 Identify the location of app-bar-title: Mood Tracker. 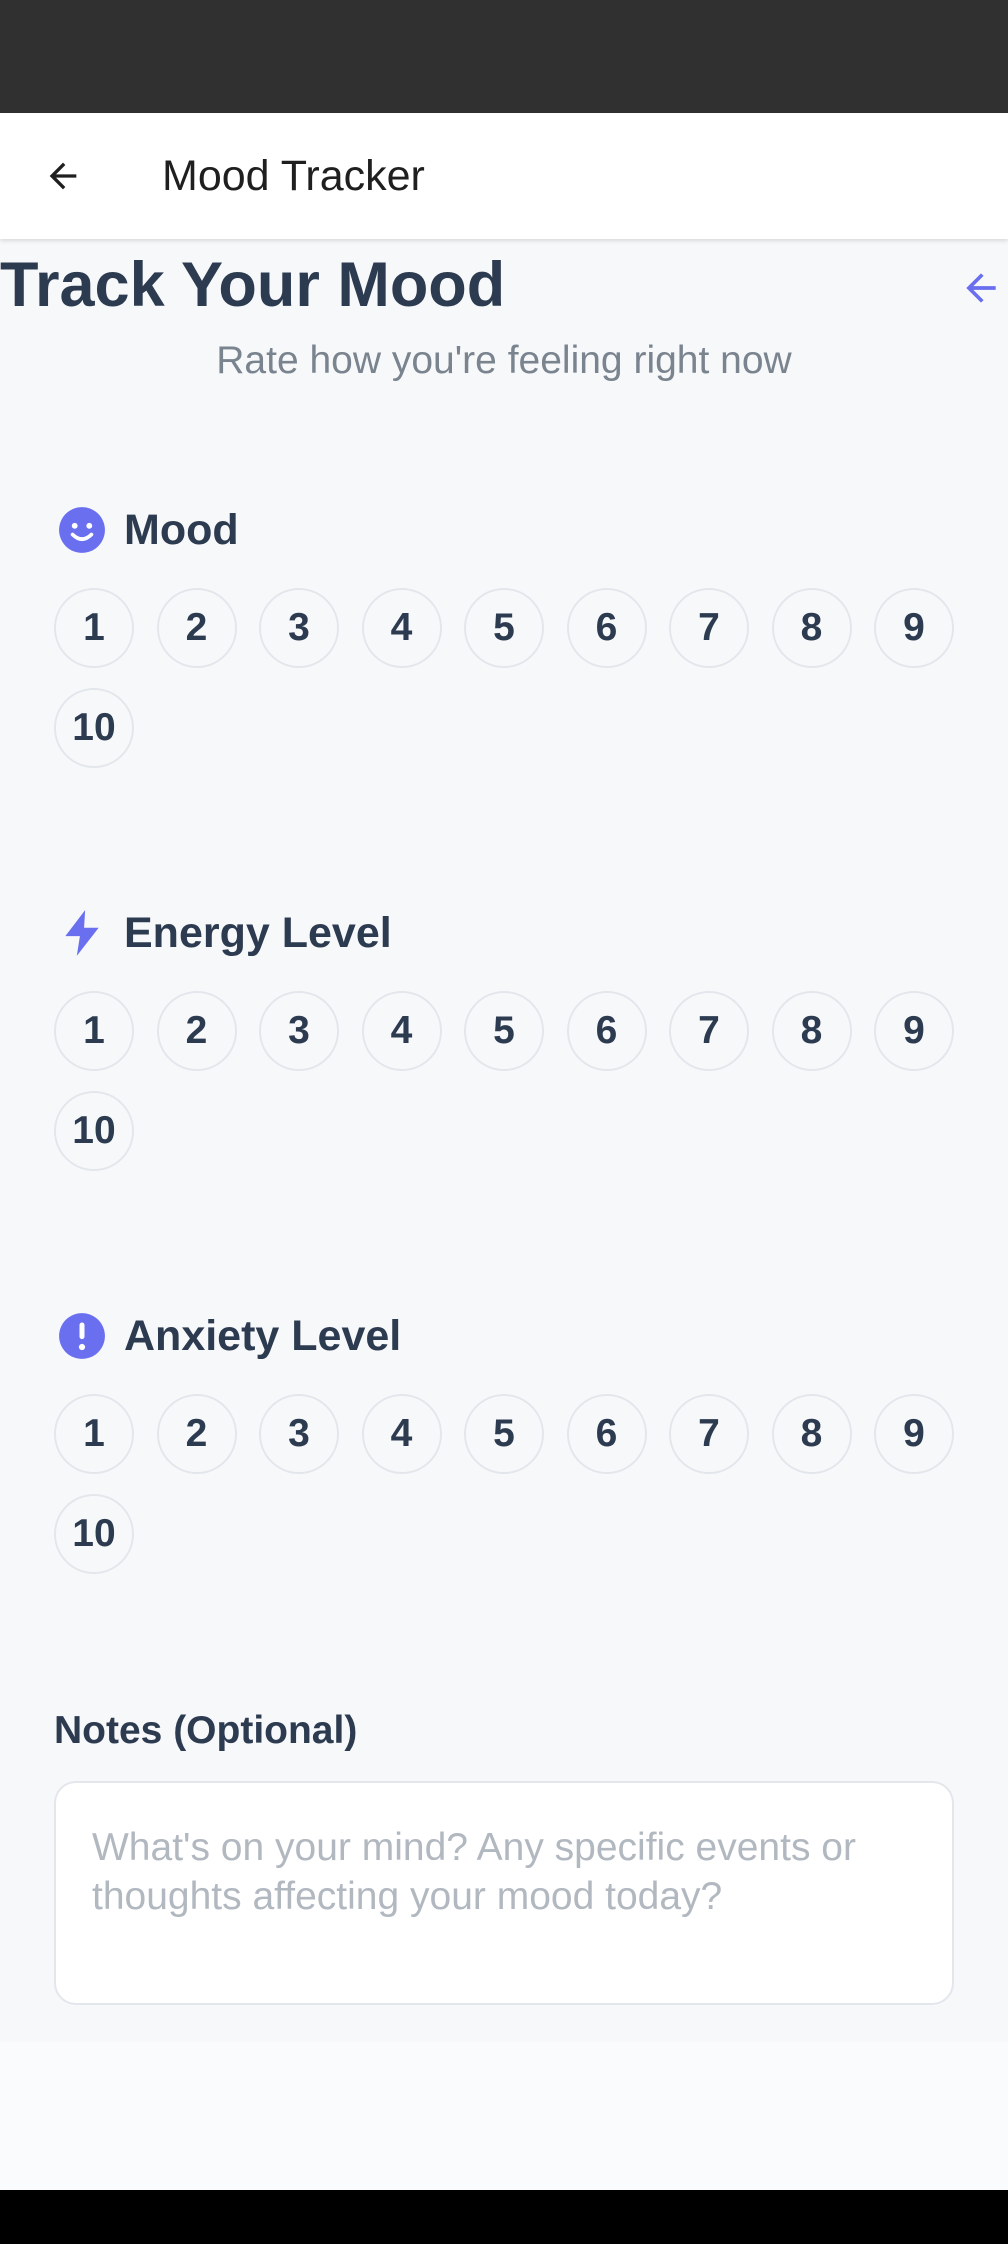
(293, 176).